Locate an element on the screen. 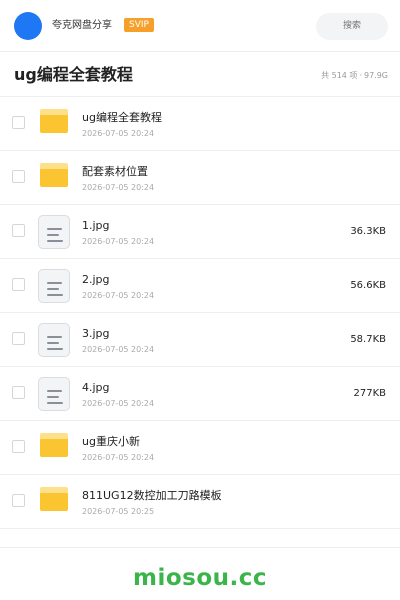 The height and width of the screenshot is (600, 400). page-title: ug编程全套教程 is located at coordinates (73, 74).